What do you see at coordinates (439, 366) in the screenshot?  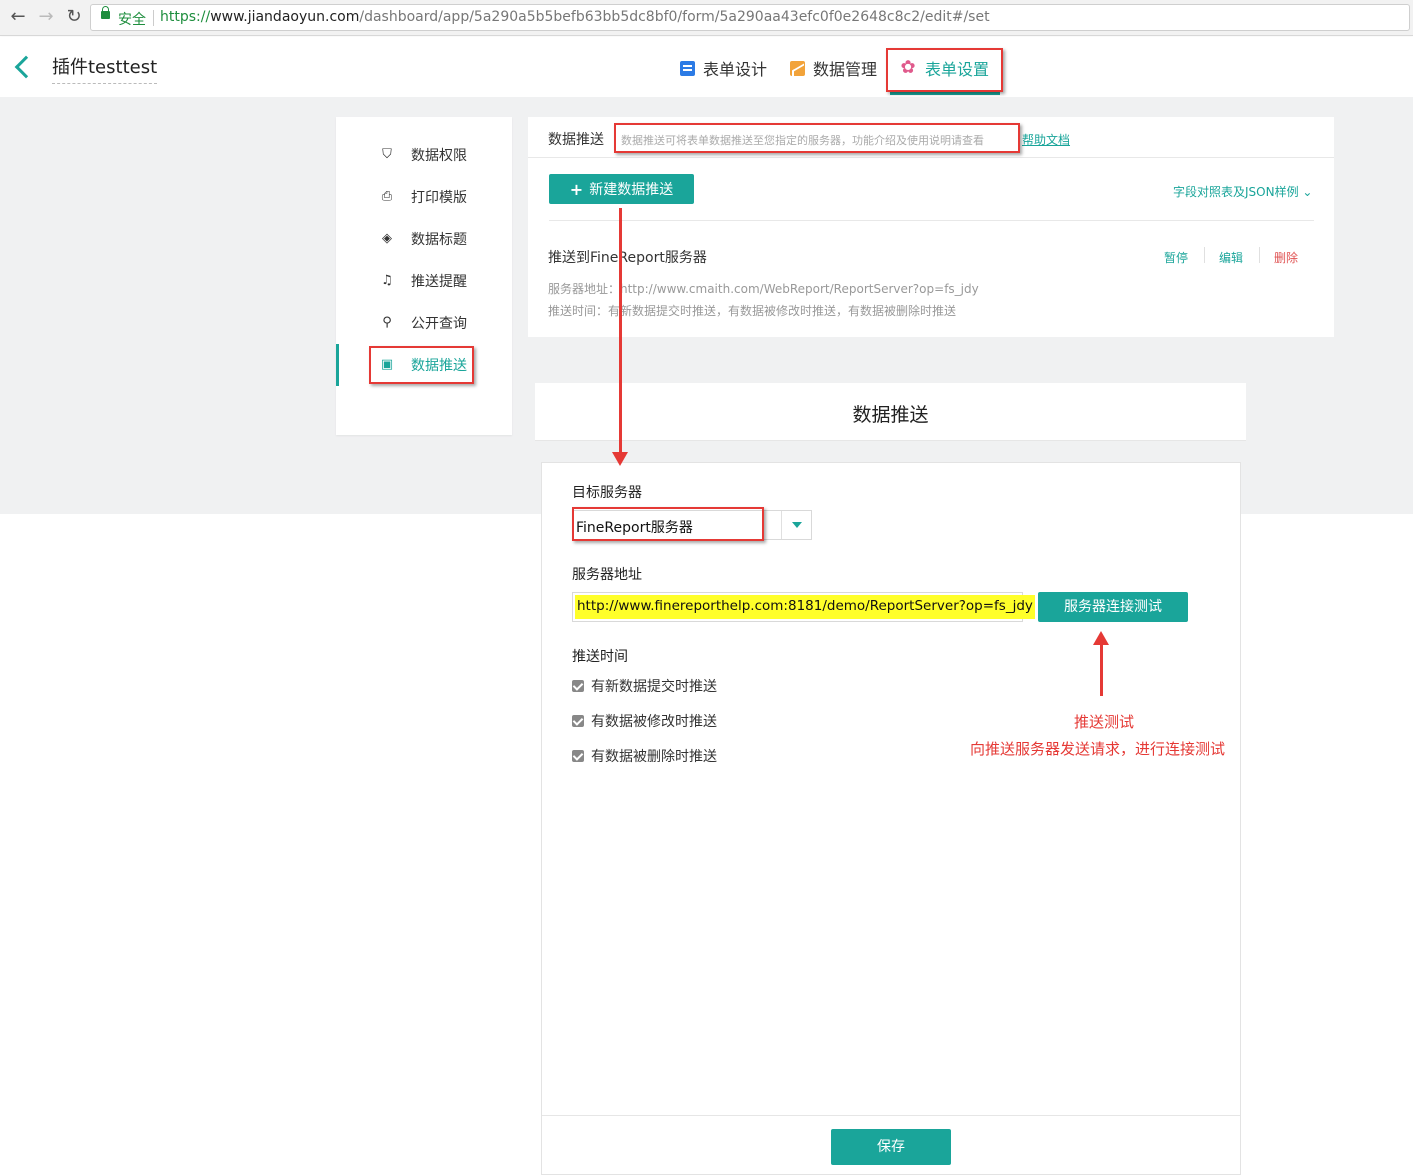 I see `sidebar-item-label: 数据推送` at bounding box center [439, 366].